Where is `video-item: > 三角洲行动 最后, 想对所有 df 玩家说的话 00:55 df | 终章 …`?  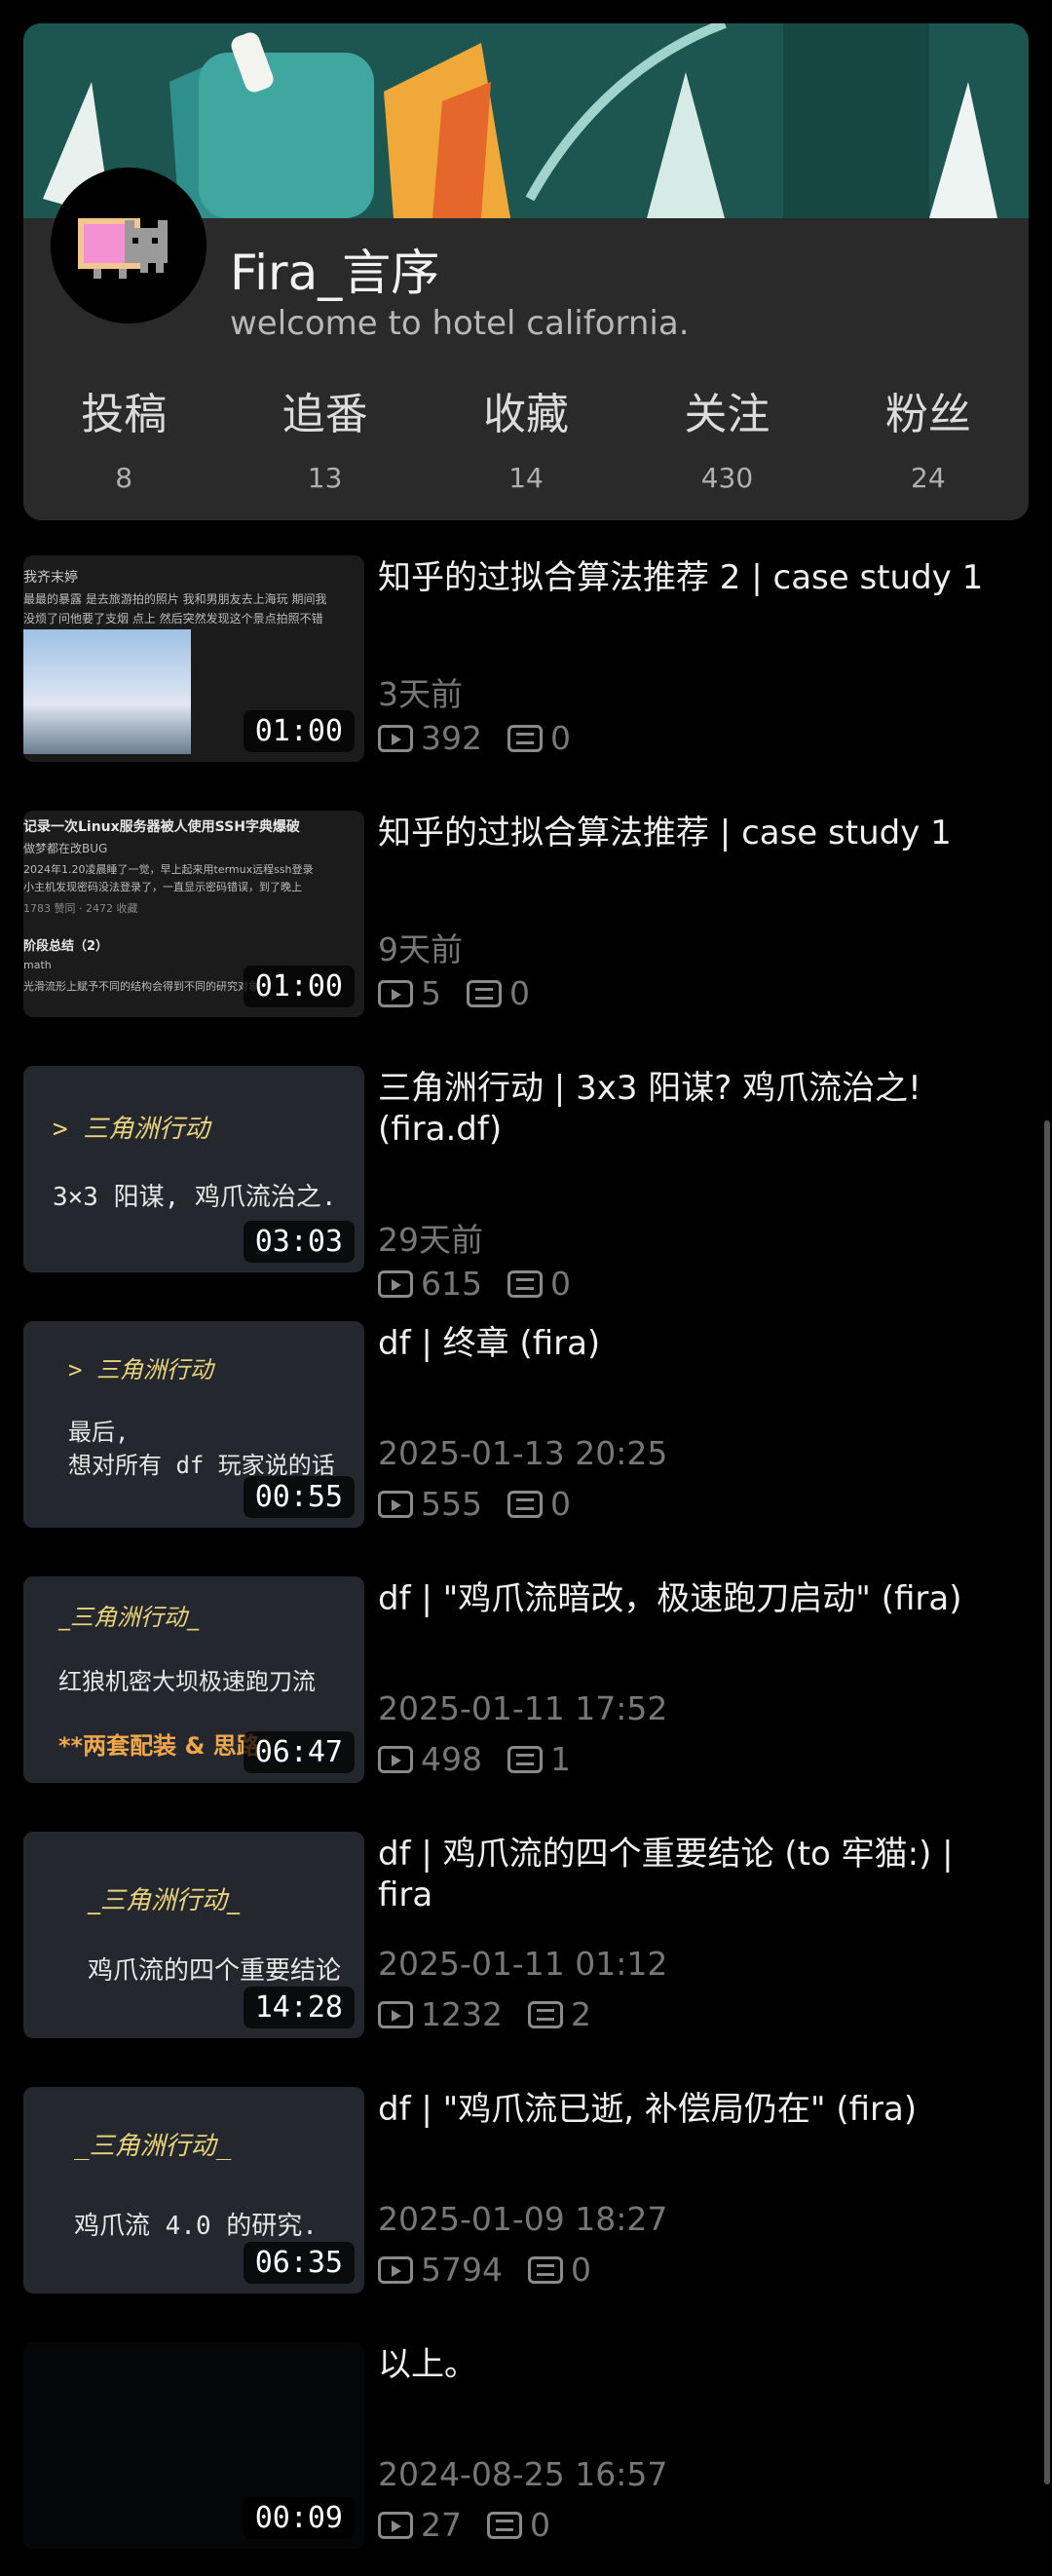 video-item: > 三角洲行动 最后, 想对所有 df 玩家说的话 00:55 df | 终章 … is located at coordinates (526, 1419).